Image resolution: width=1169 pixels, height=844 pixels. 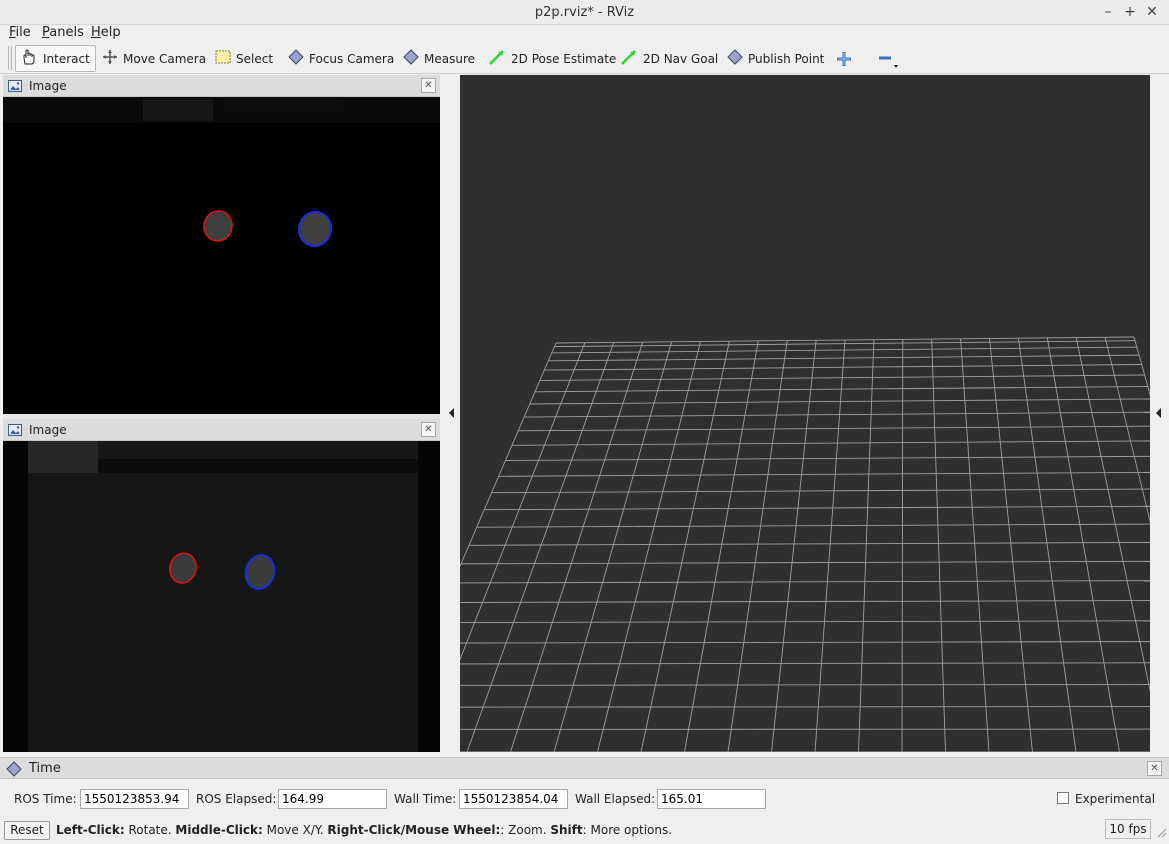 What do you see at coordinates (45, 799) in the screenshot?
I see `ros-time-label: ROS Time:` at bounding box center [45, 799].